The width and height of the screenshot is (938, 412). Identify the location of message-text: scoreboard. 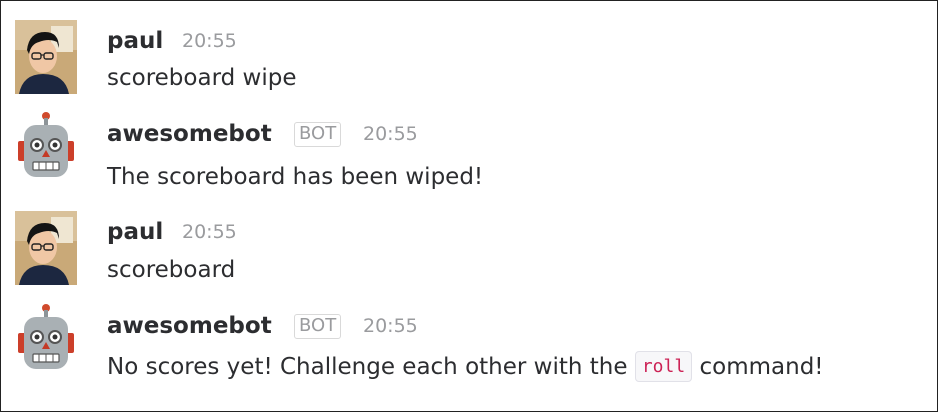
(171, 270).